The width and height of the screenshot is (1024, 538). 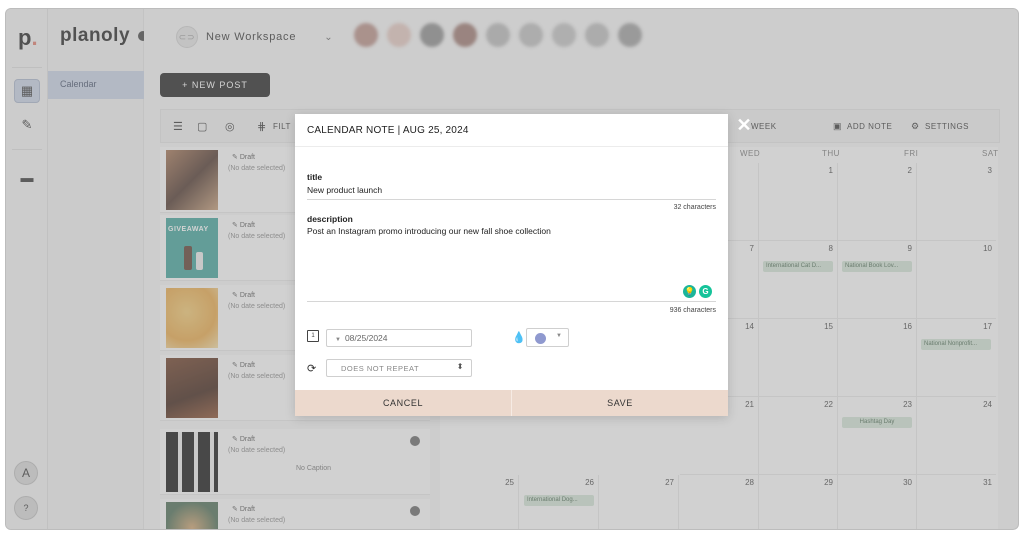 I want to click on modal-actions: CANCEL SAVE, so click(x=511, y=403).